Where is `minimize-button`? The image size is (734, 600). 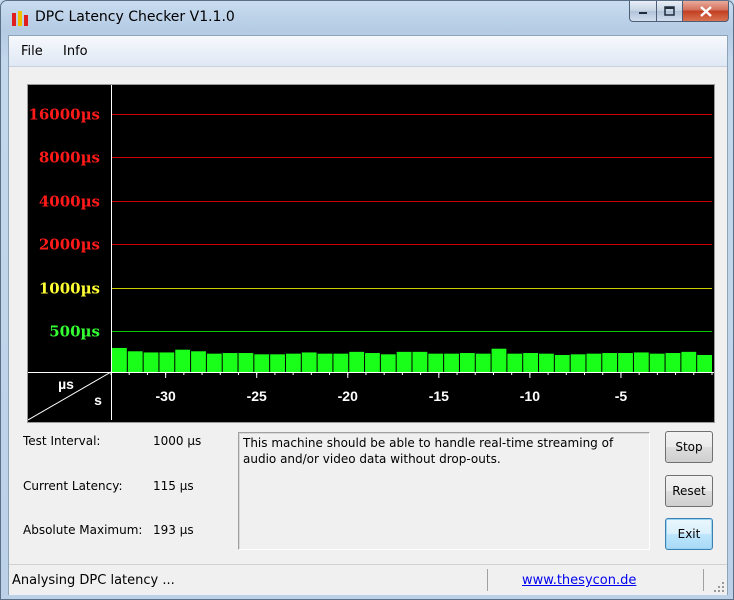 minimize-button is located at coordinates (643, 11).